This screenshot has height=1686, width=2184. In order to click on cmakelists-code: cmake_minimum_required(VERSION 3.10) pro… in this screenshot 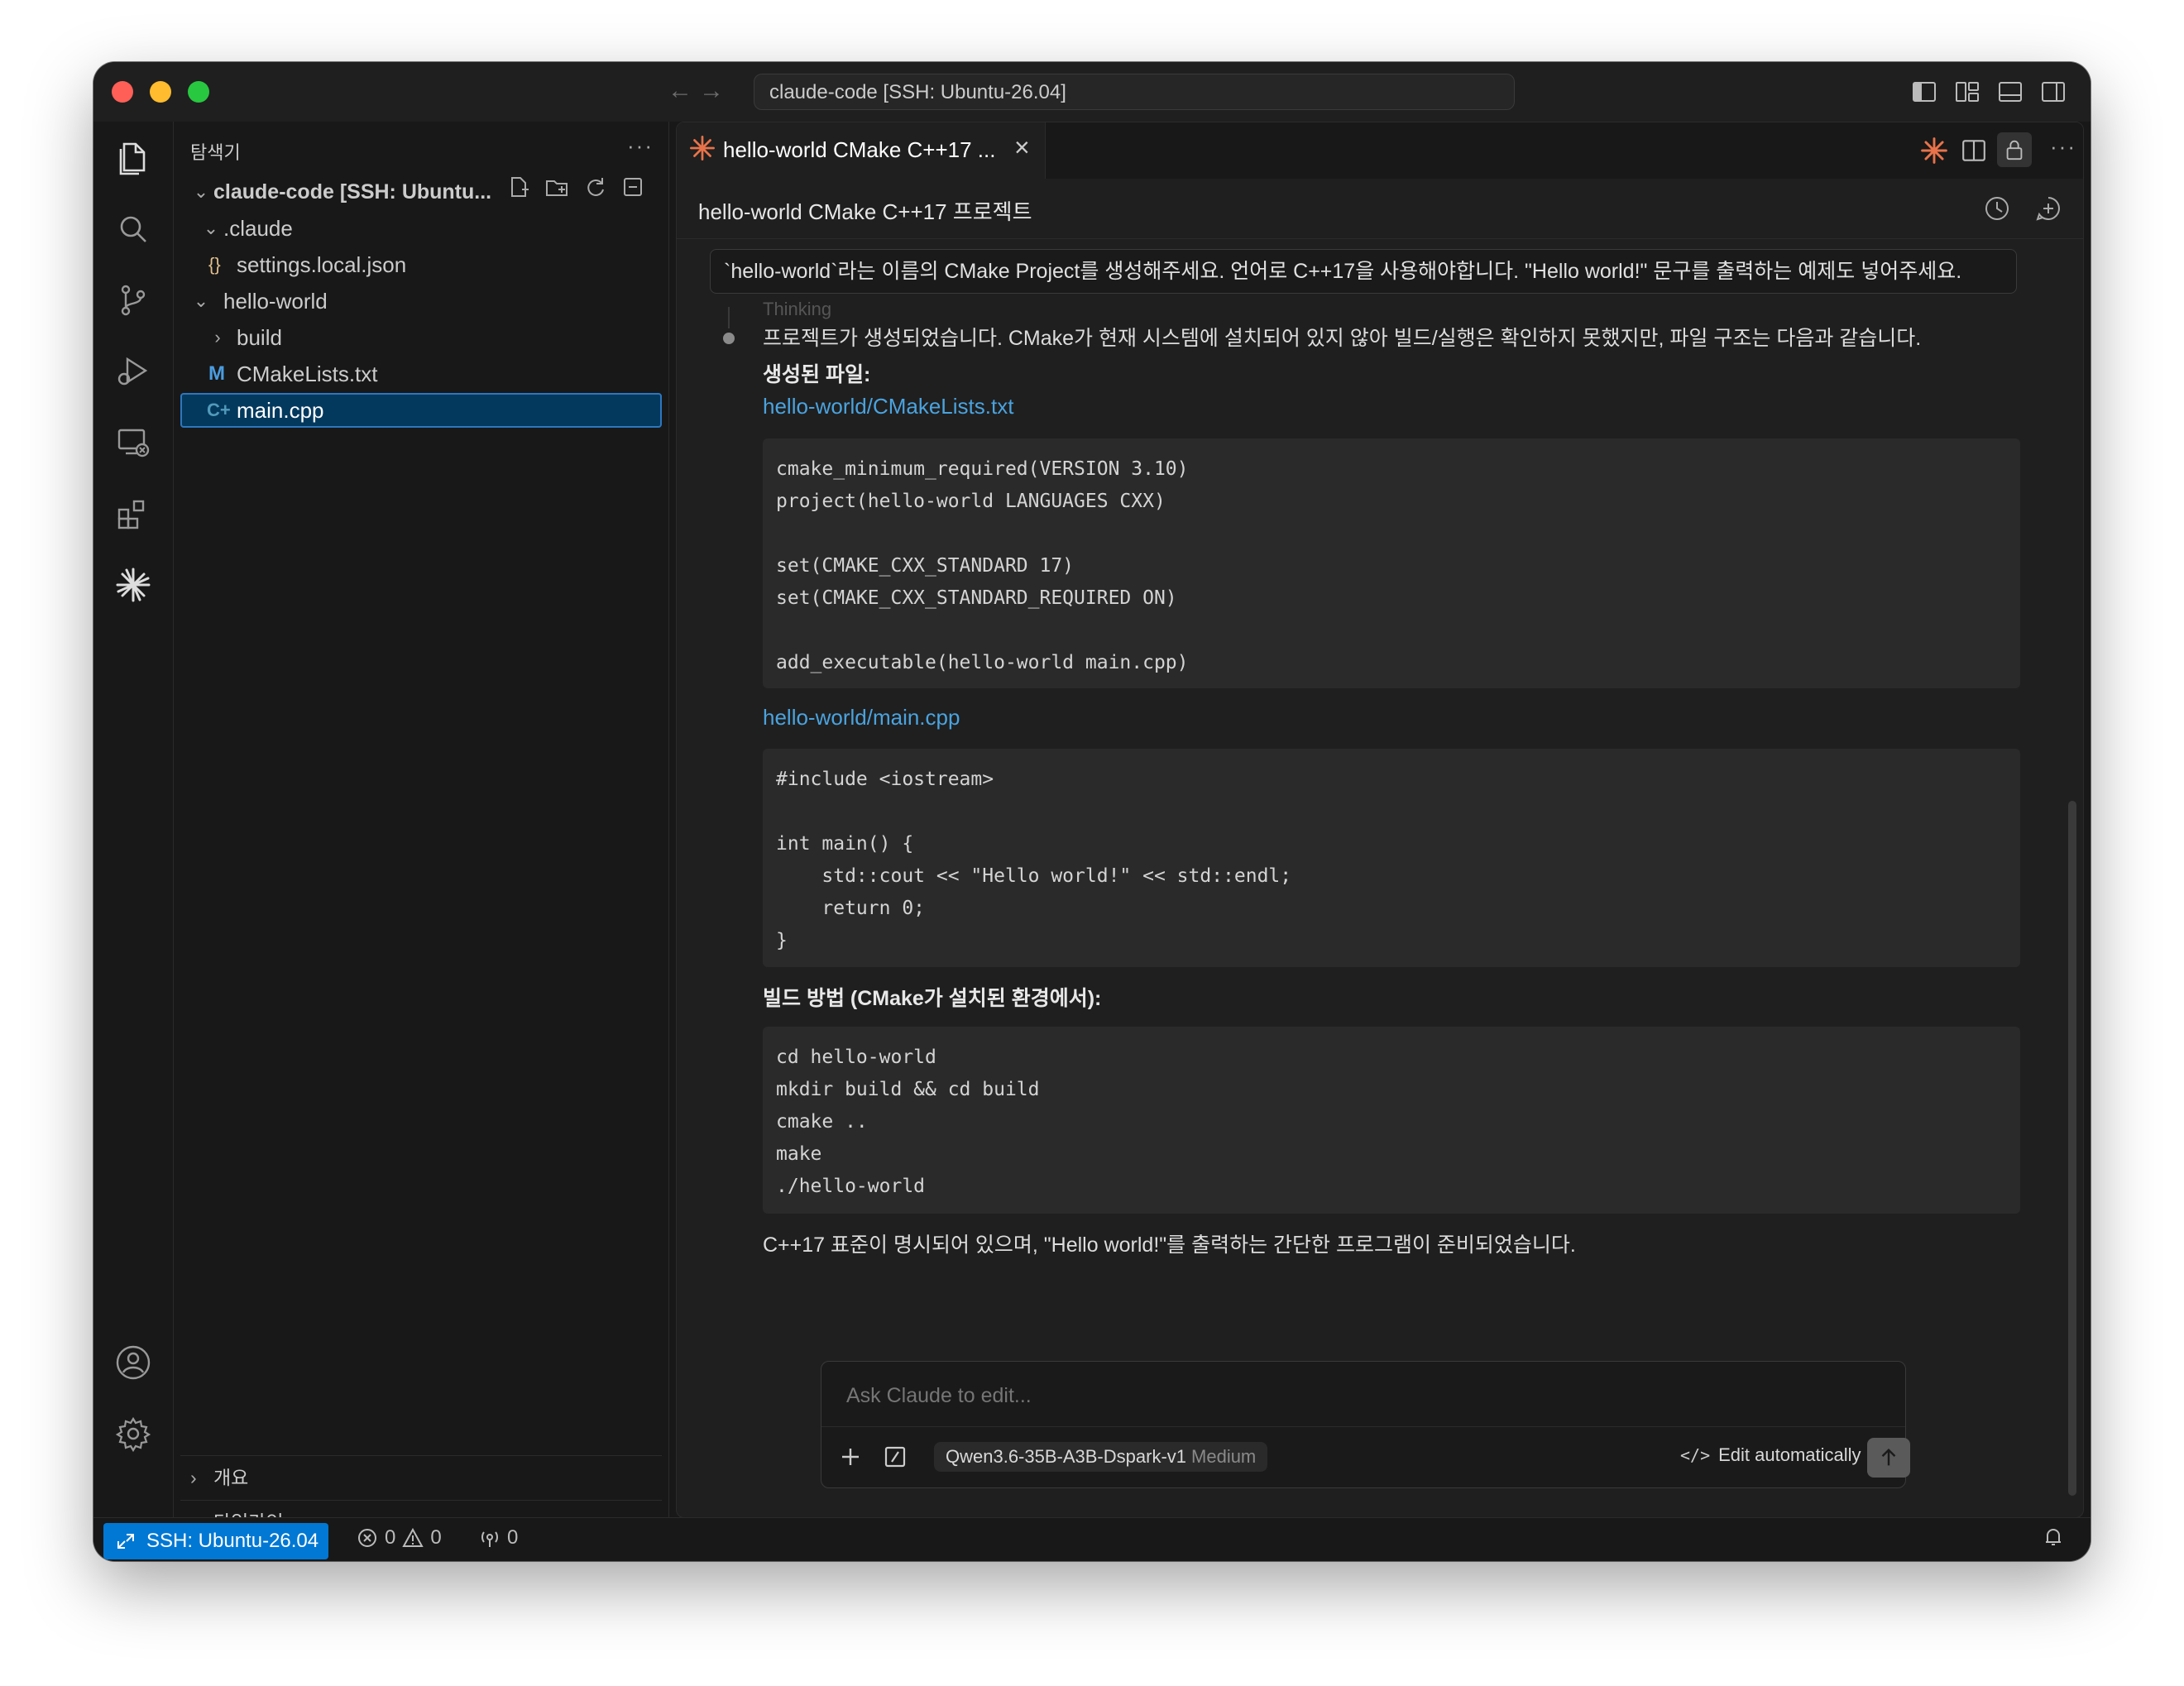, I will do `click(982, 565)`.